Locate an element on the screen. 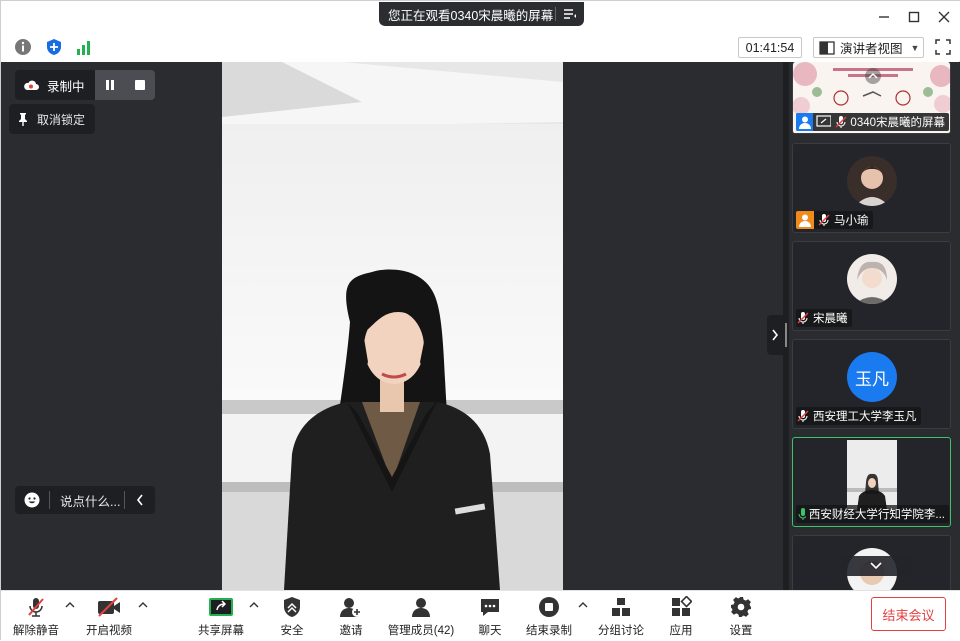 This screenshot has width=960, height=641. participant-tile-screen: 0340宋晨曦的屏幕 is located at coordinates (871, 98).